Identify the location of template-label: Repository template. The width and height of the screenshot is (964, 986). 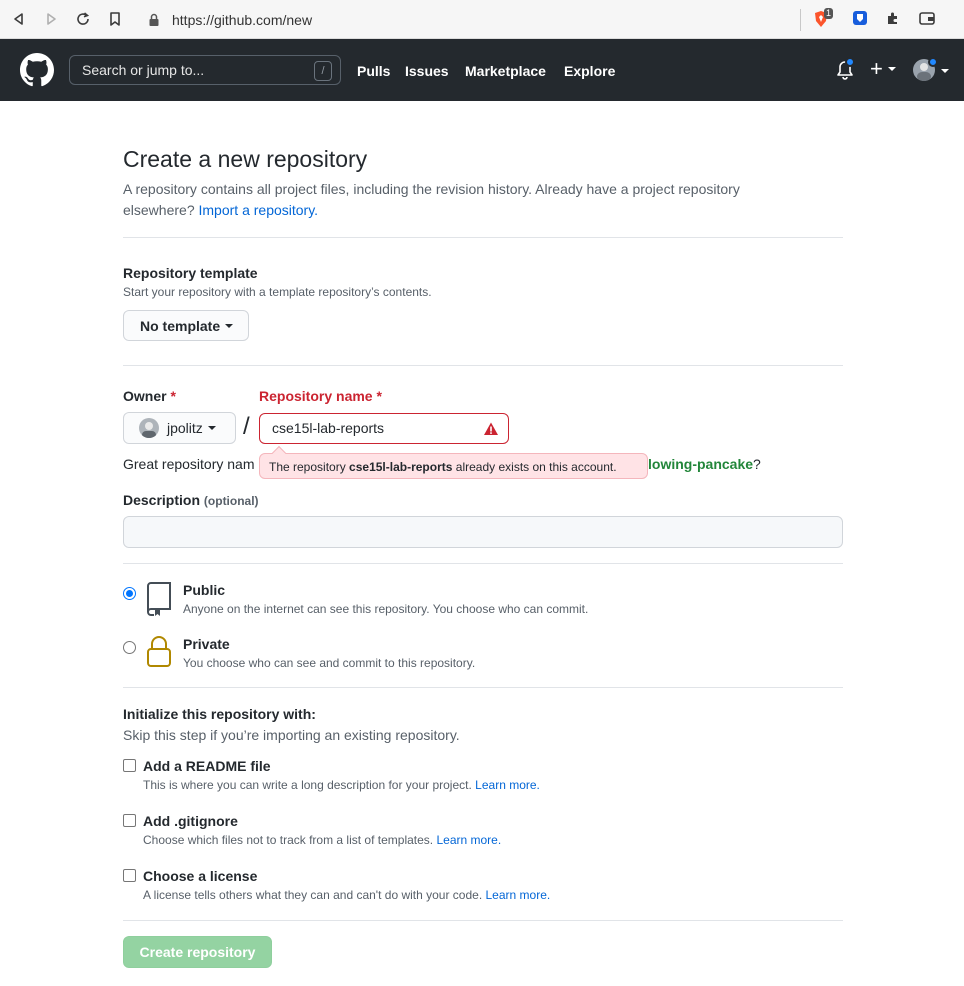
(190, 273).